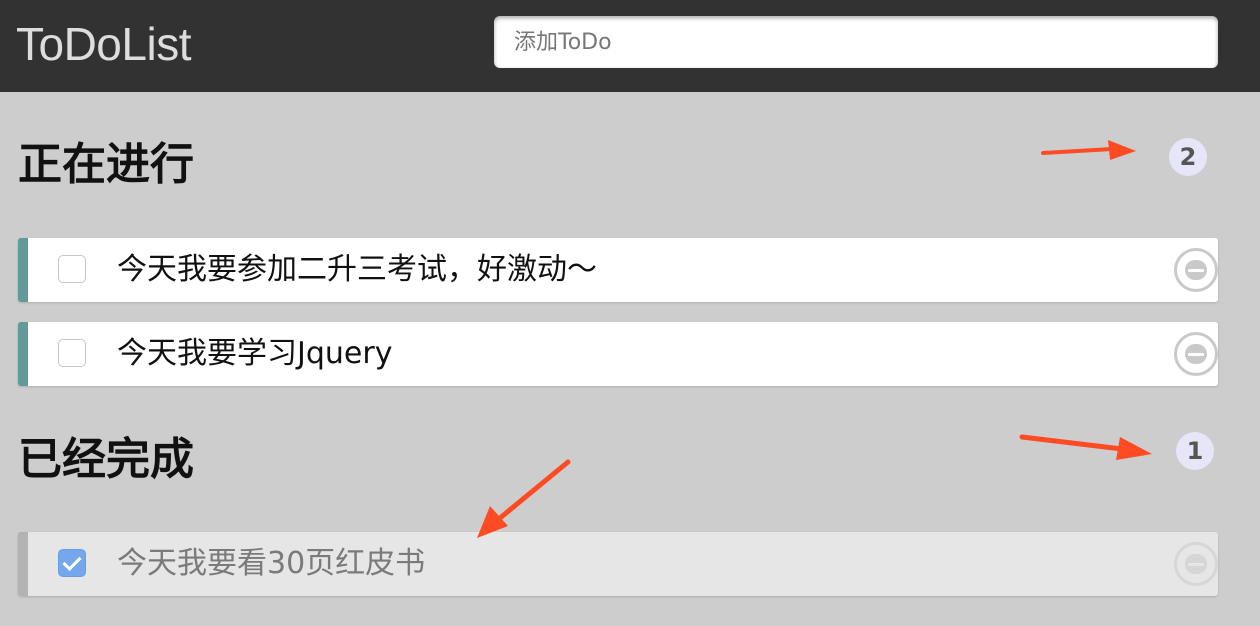 The height and width of the screenshot is (626, 1260). I want to click on app-header: ToDoList, so click(630, 46).